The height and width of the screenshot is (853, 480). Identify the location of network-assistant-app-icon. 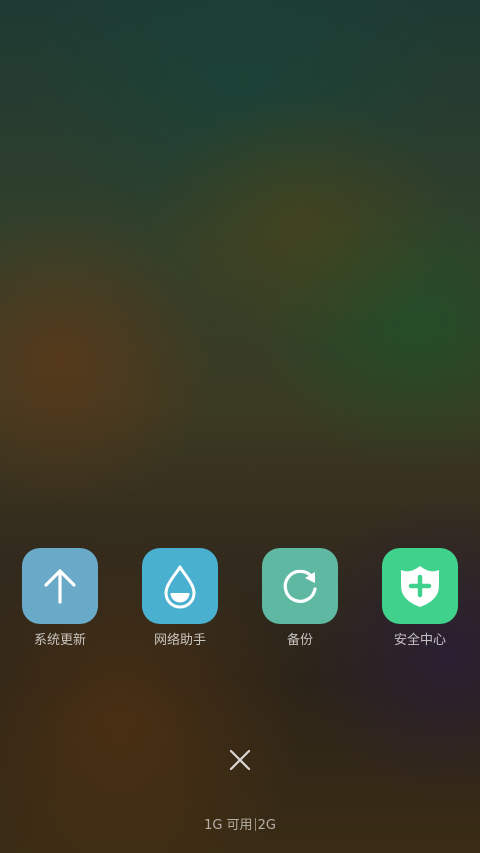
(180, 586).